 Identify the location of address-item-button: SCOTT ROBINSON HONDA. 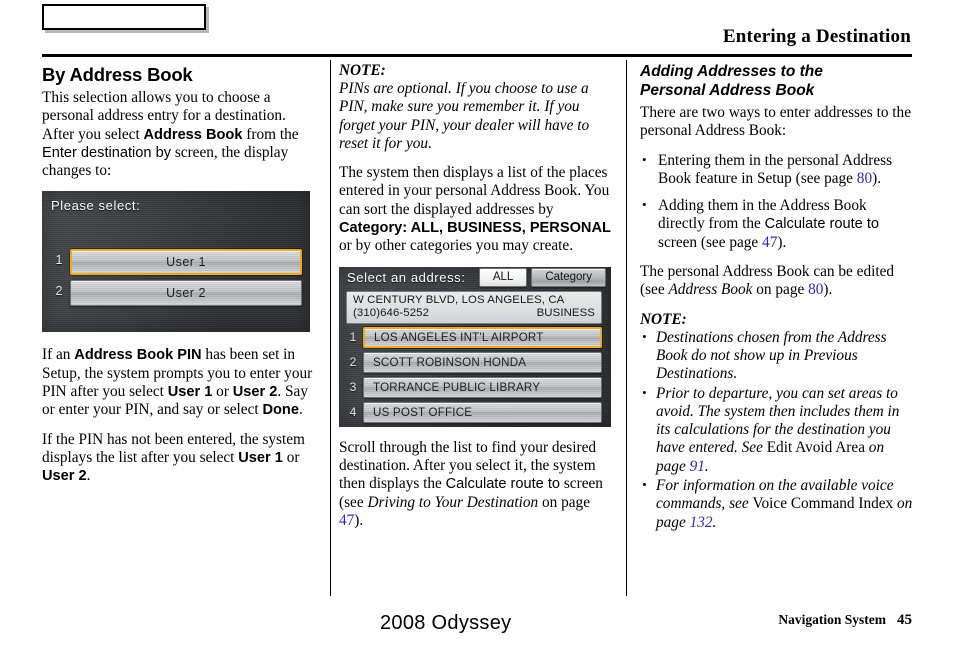
(482, 362).